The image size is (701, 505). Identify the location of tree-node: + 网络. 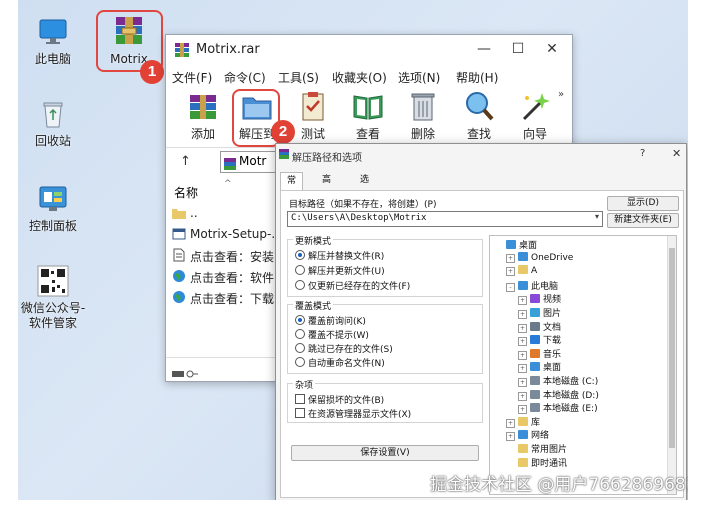
(527, 435).